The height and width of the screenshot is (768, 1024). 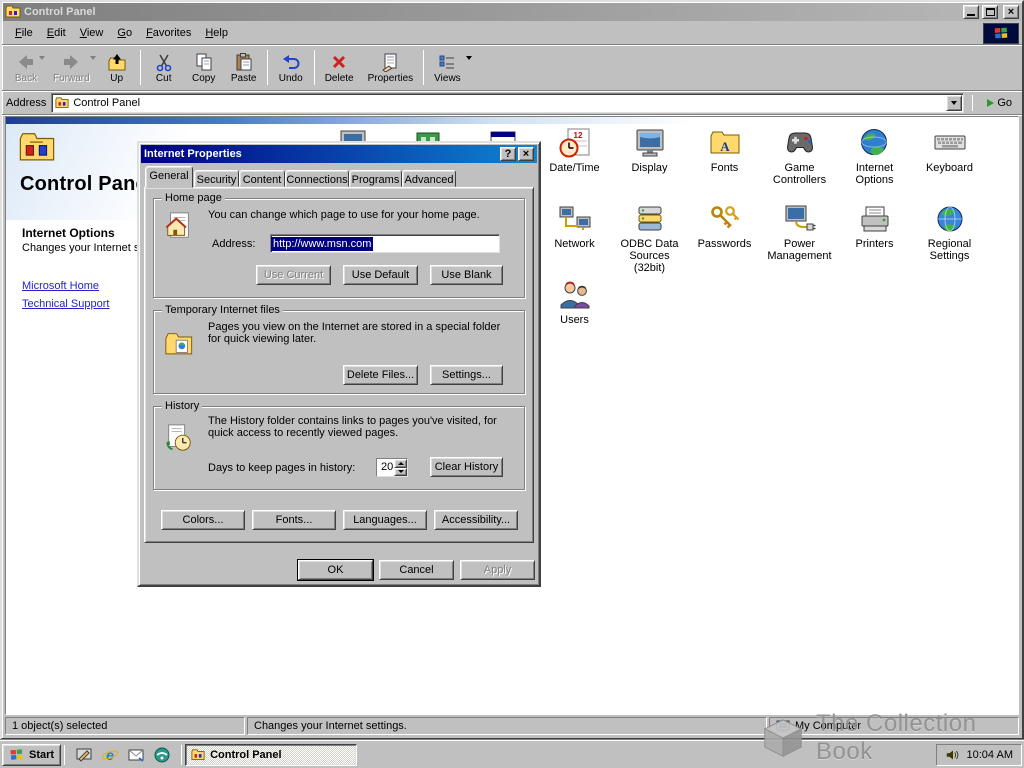 What do you see at coordinates (136, 755) in the screenshot?
I see `outlook-express-icon` at bounding box center [136, 755].